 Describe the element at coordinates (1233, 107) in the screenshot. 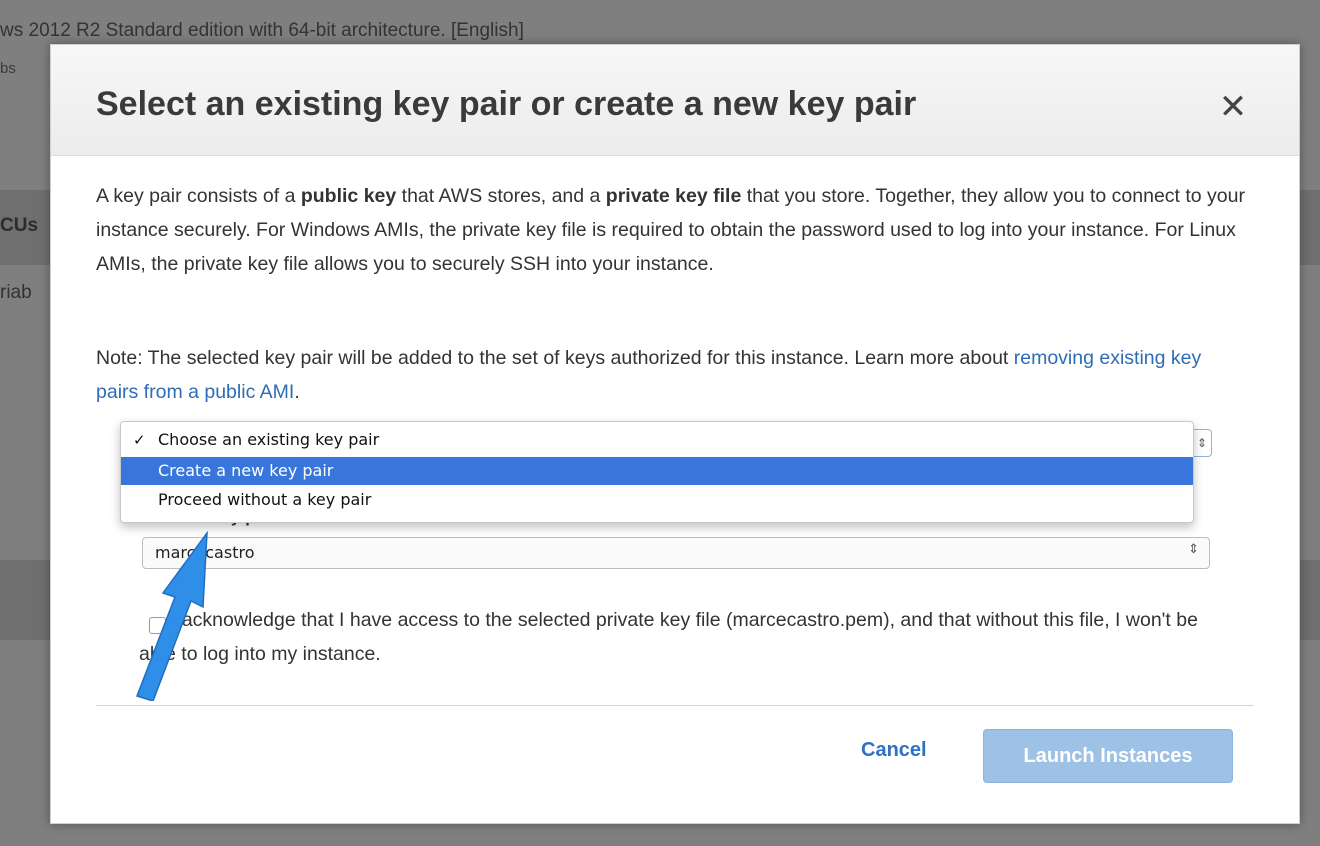

I see `close-icon: ✕` at that location.